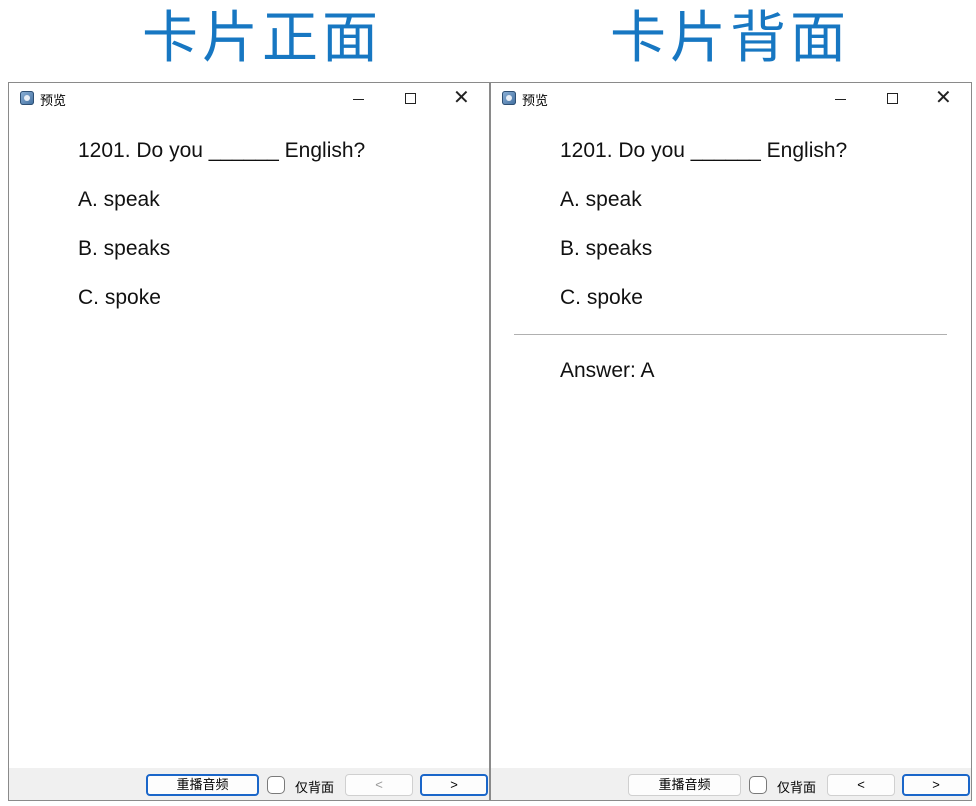 The image size is (976, 806). Describe the element at coordinates (730, 38) in the screenshot. I see `back-heading: 卡片背面` at that location.